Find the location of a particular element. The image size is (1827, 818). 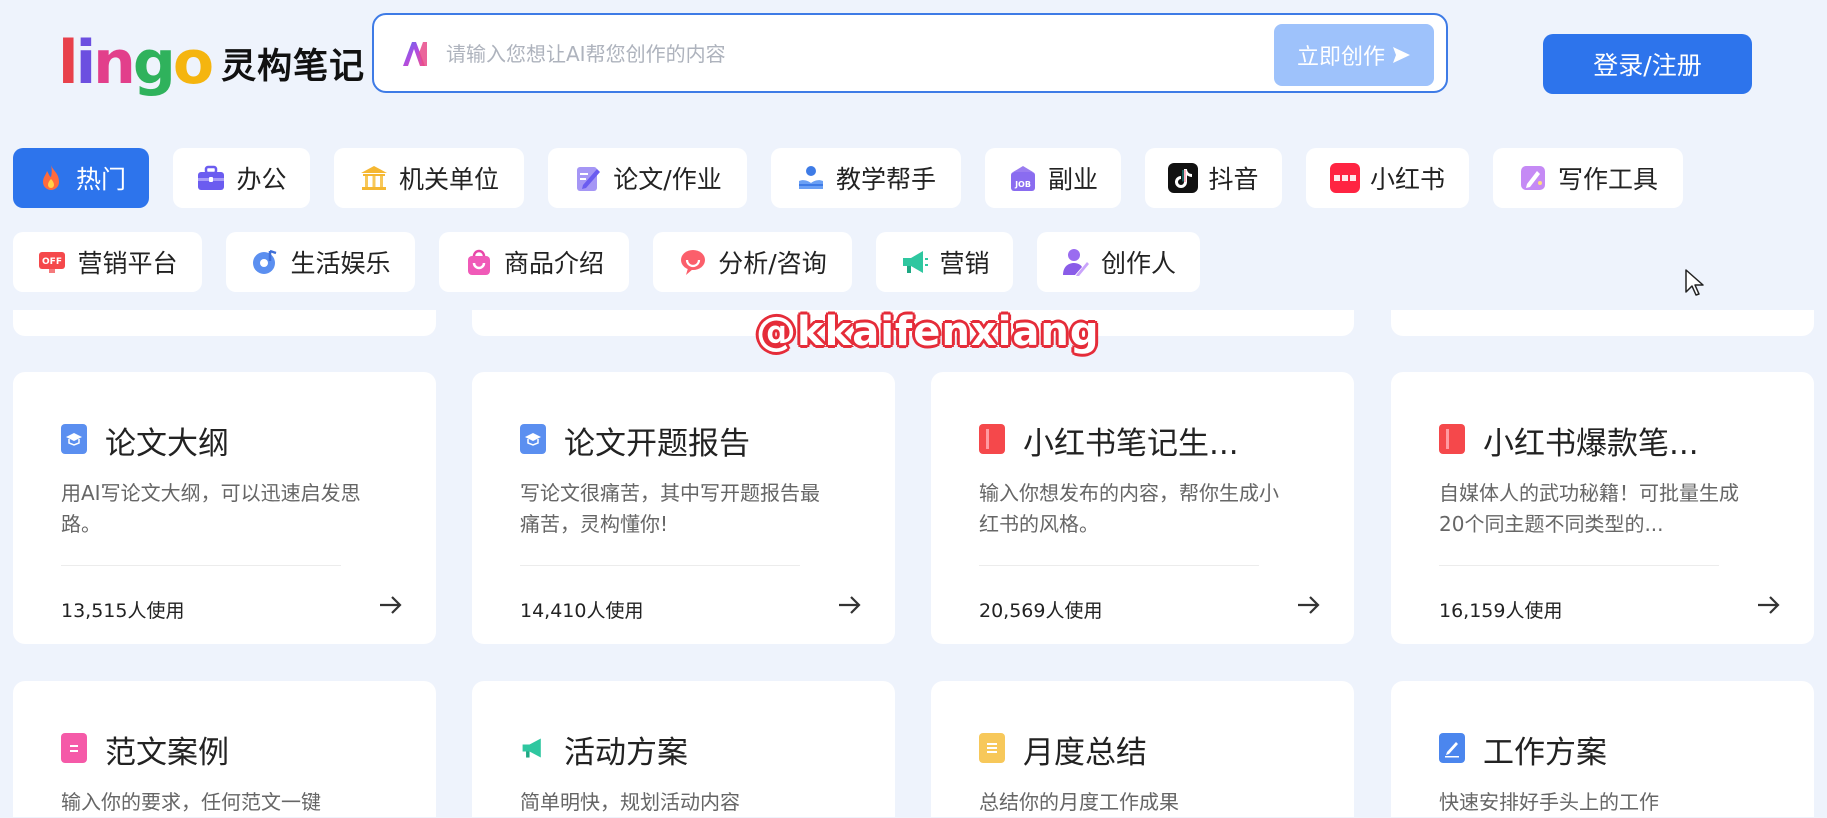

ai-logo-icon is located at coordinates (415, 54).